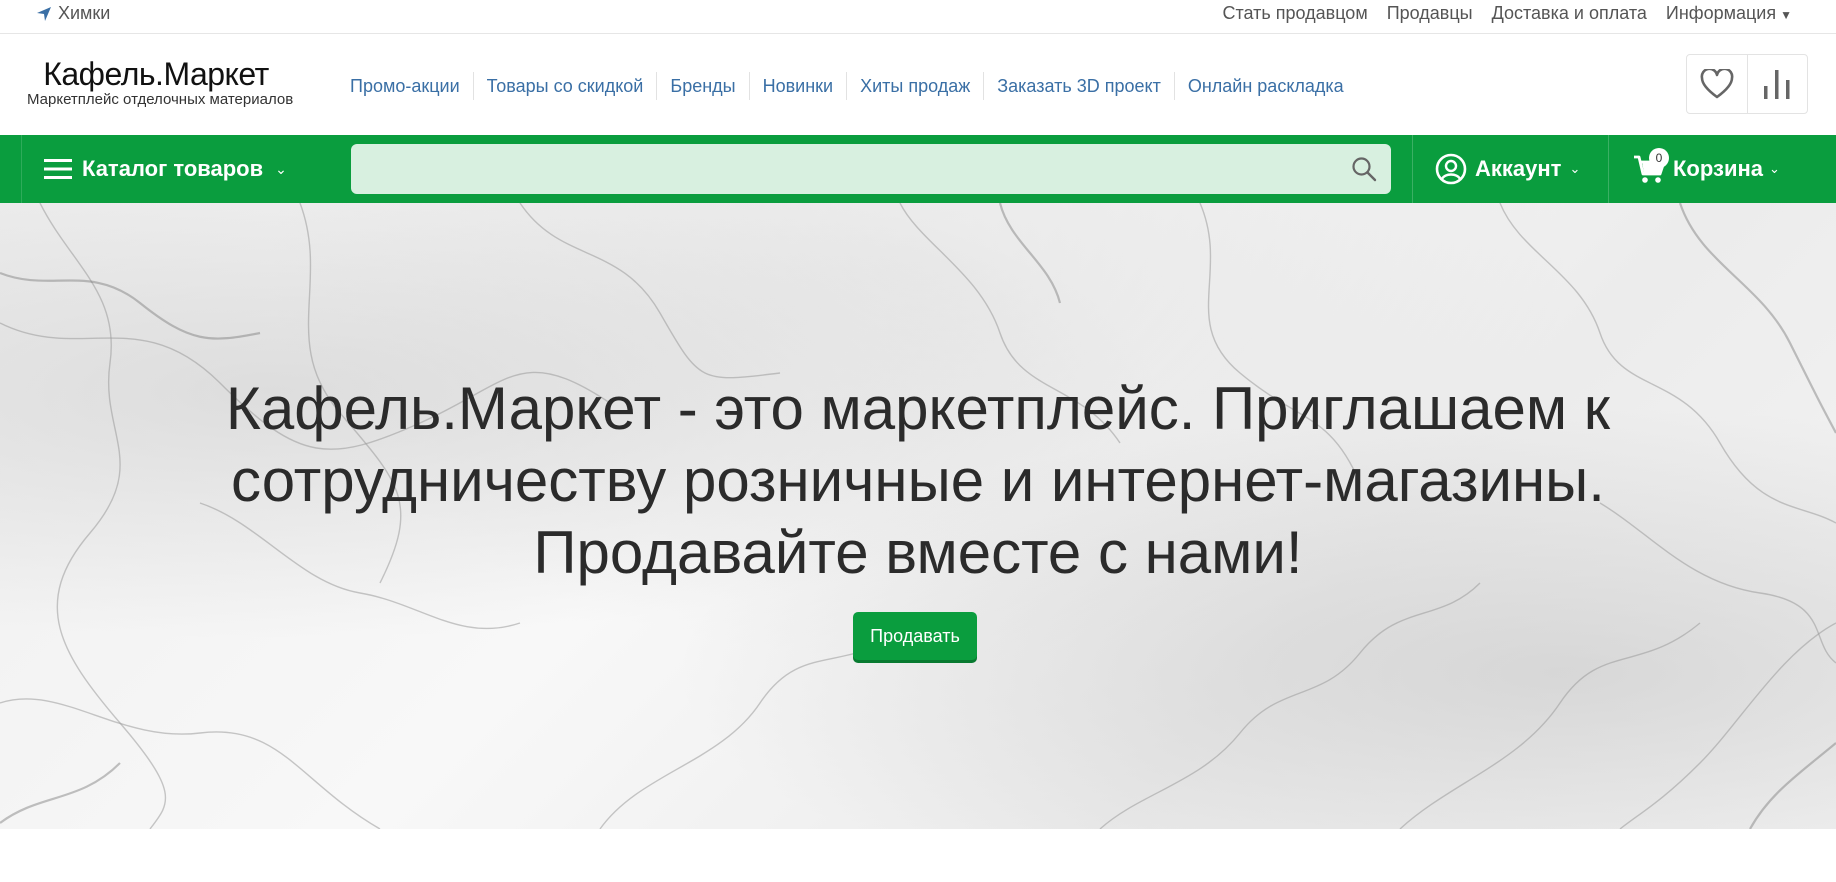 The width and height of the screenshot is (1836, 882). I want to click on search-input, so click(871, 169).